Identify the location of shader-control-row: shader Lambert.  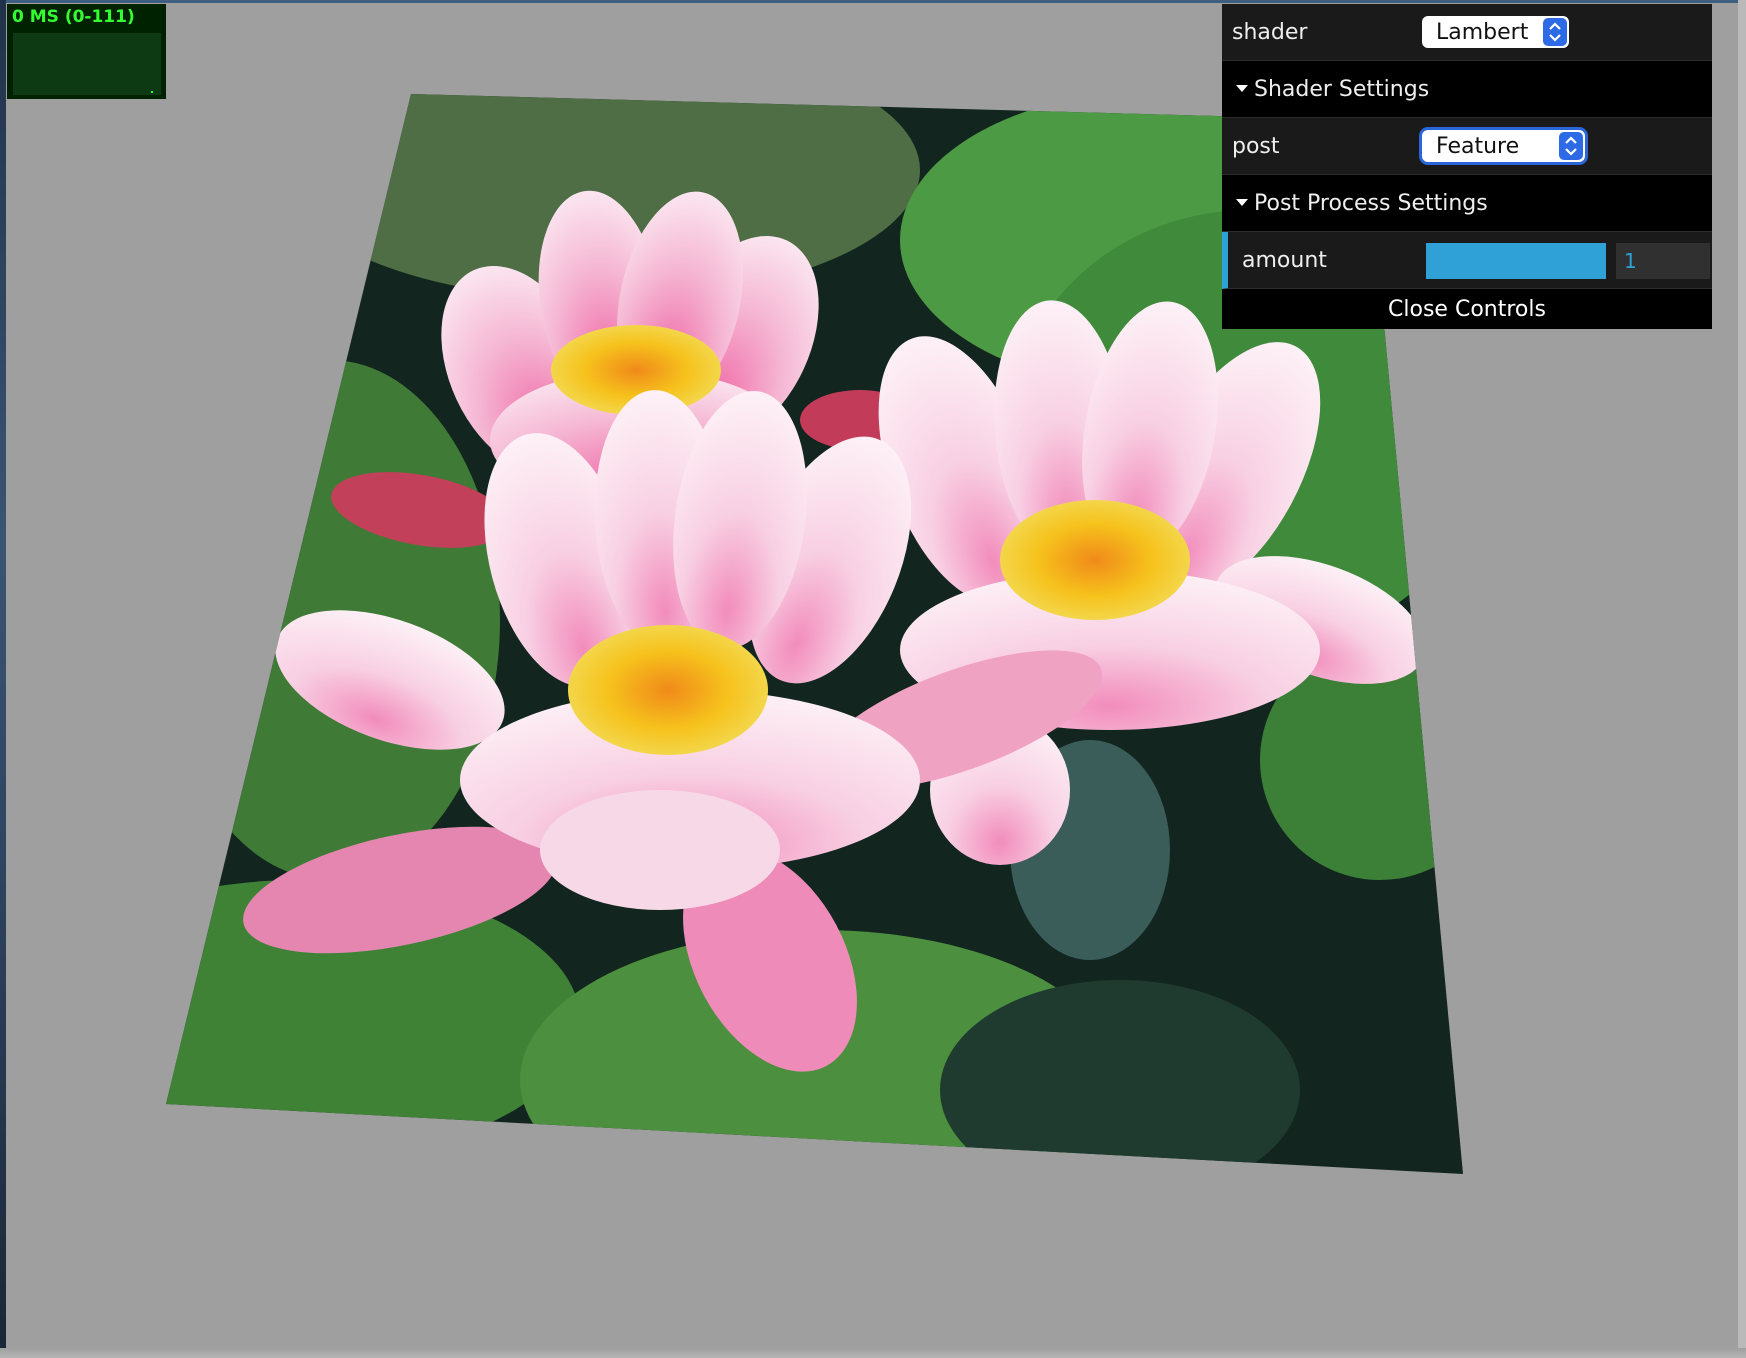
(1467, 32).